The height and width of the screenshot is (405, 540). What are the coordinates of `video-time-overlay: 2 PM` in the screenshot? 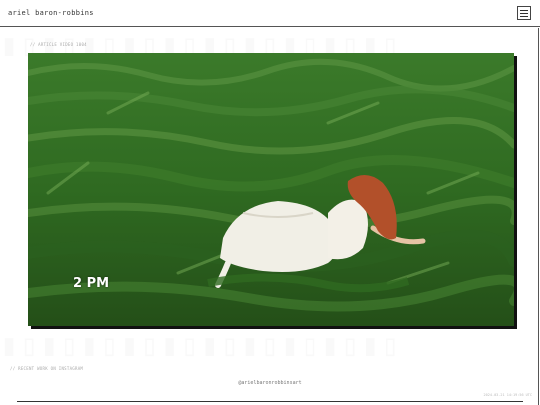 It's located at (91, 283).